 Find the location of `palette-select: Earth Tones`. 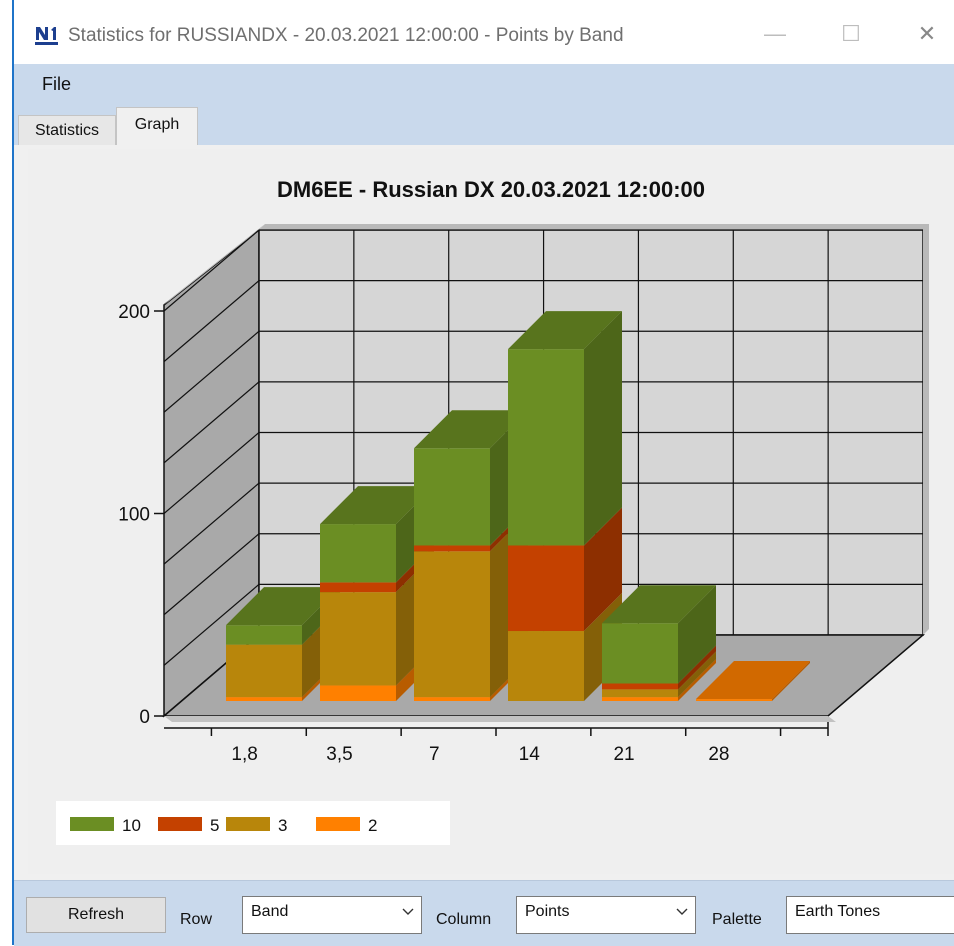

palette-select: Earth Tones is located at coordinates (870, 915).